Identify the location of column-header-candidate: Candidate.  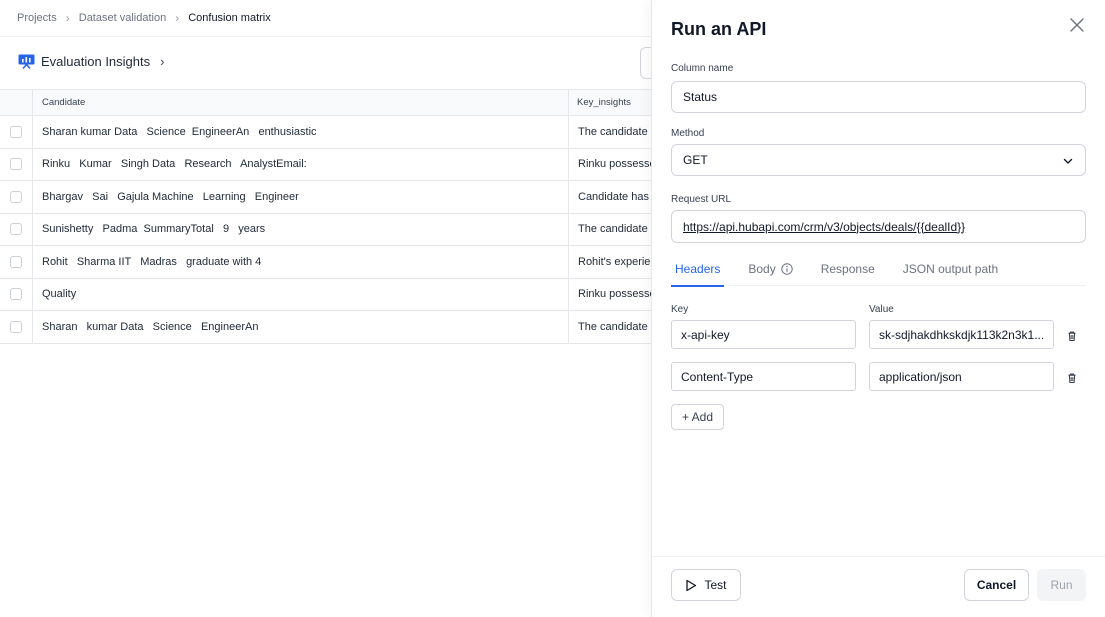
(301, 102).